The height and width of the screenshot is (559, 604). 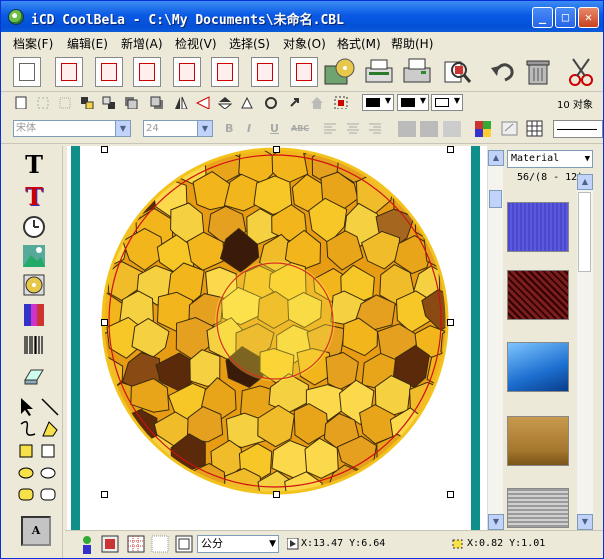 I want to click on send-back-icon, so click(x=109, y=102).